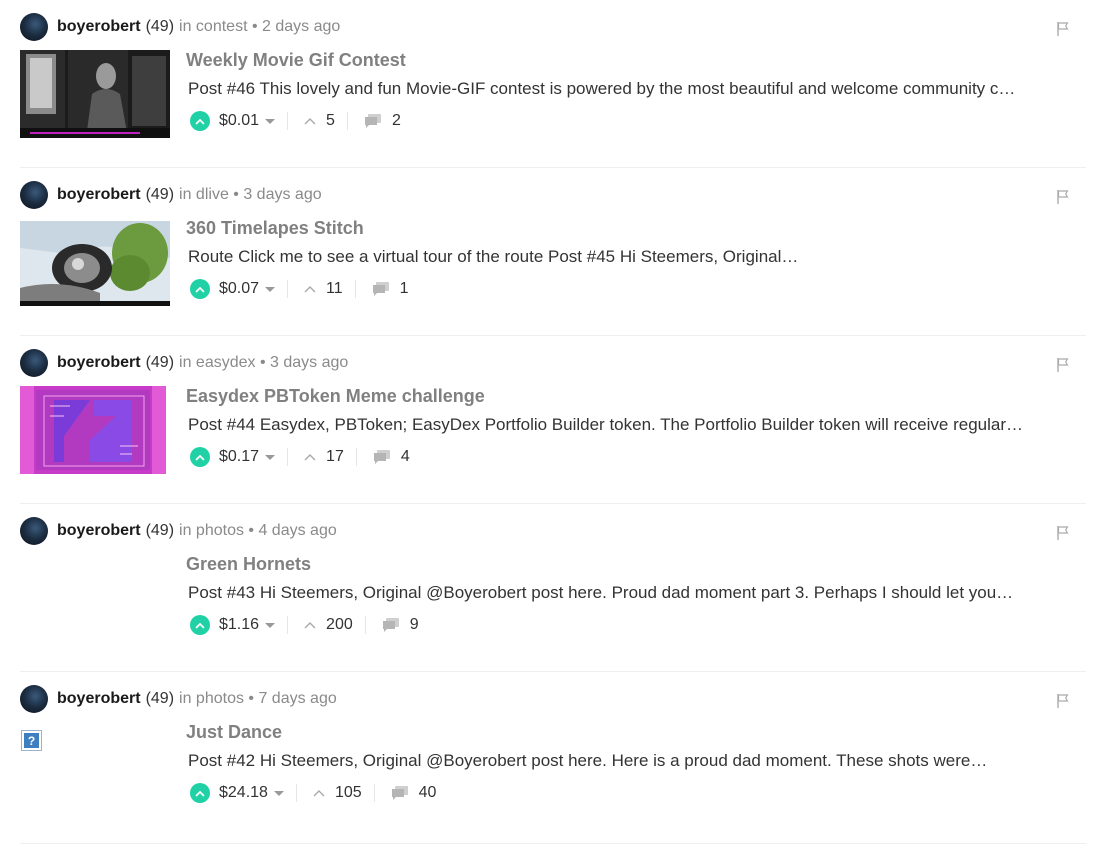  What do you see at coordinates (296, 60) in the screenshot?
I see `post-title: Weekly Movie Gif Contest` at bounding box center [296, 60].